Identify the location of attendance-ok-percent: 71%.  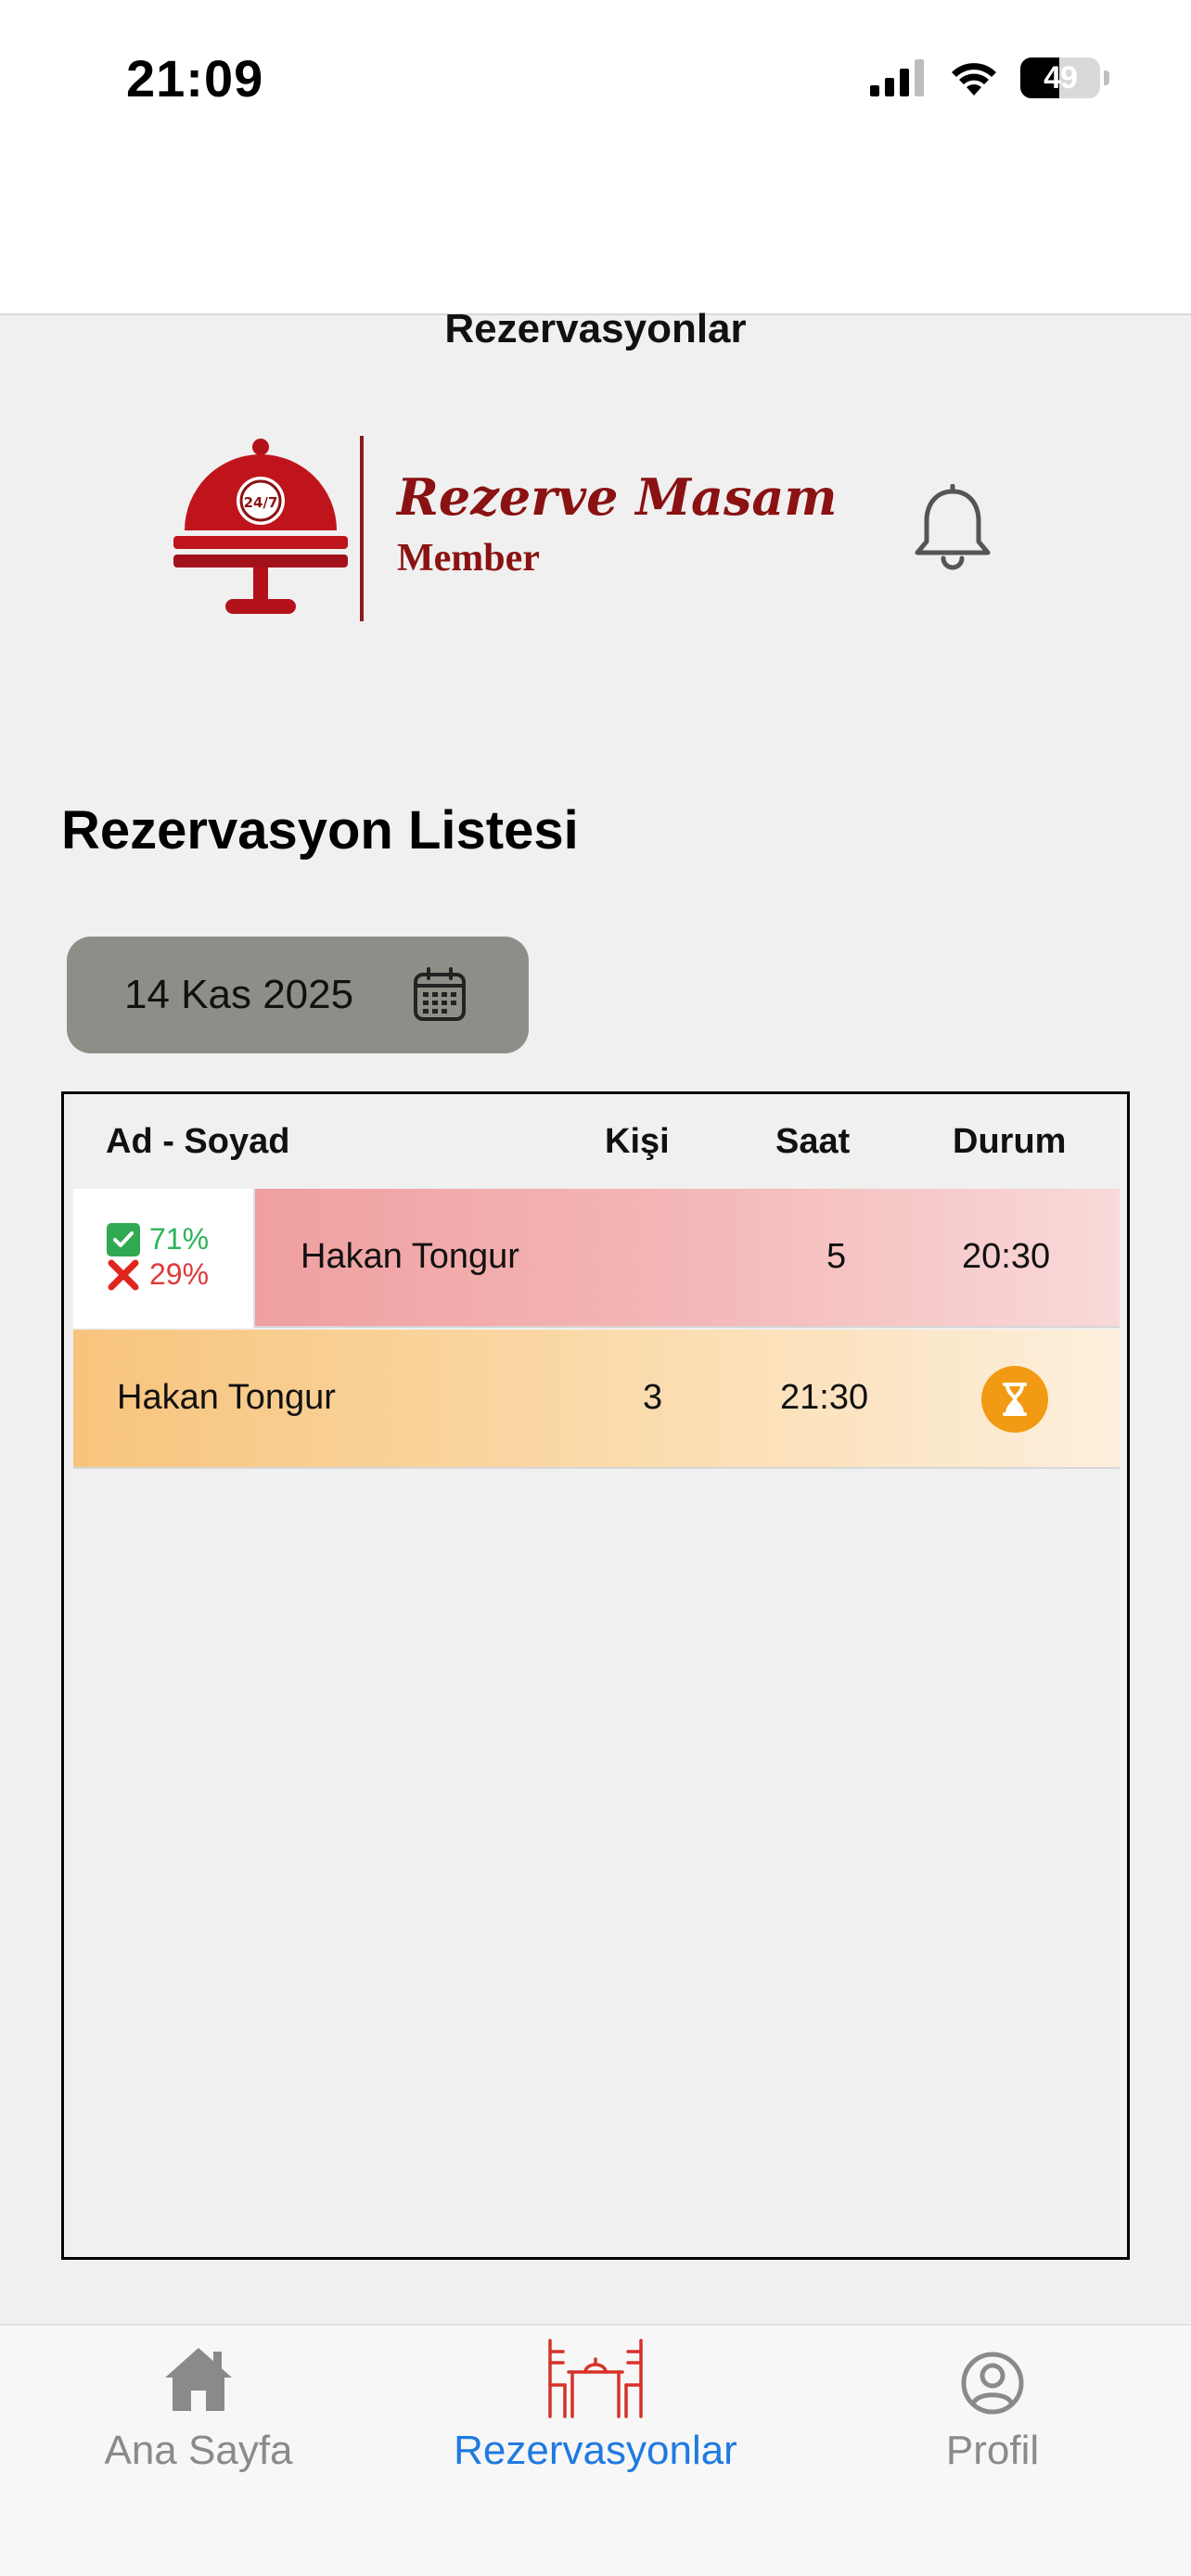
(179, 1239).